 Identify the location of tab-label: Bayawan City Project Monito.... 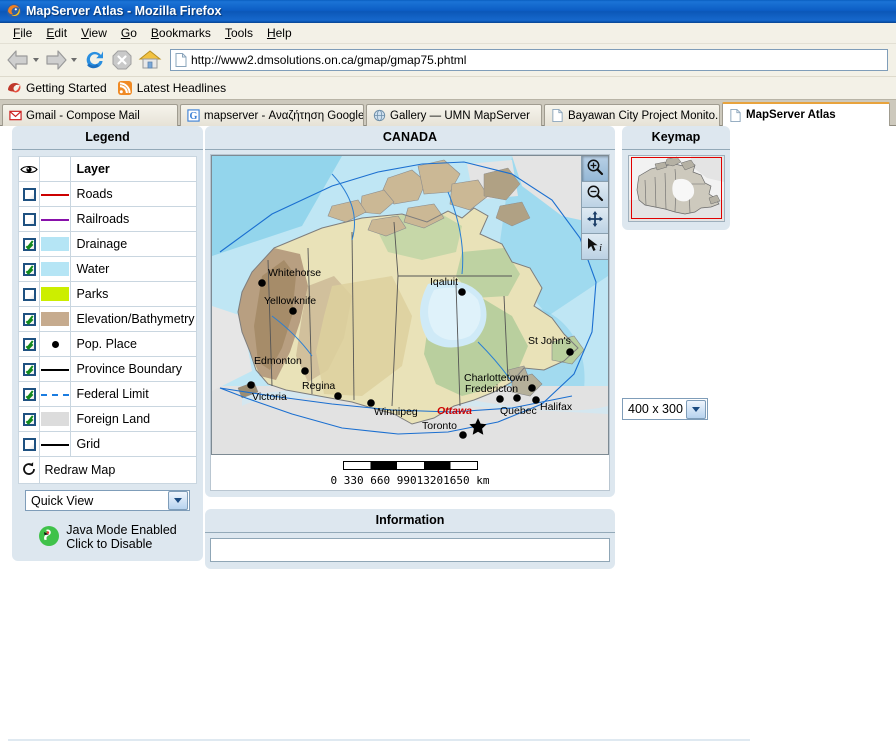
(644, 115).